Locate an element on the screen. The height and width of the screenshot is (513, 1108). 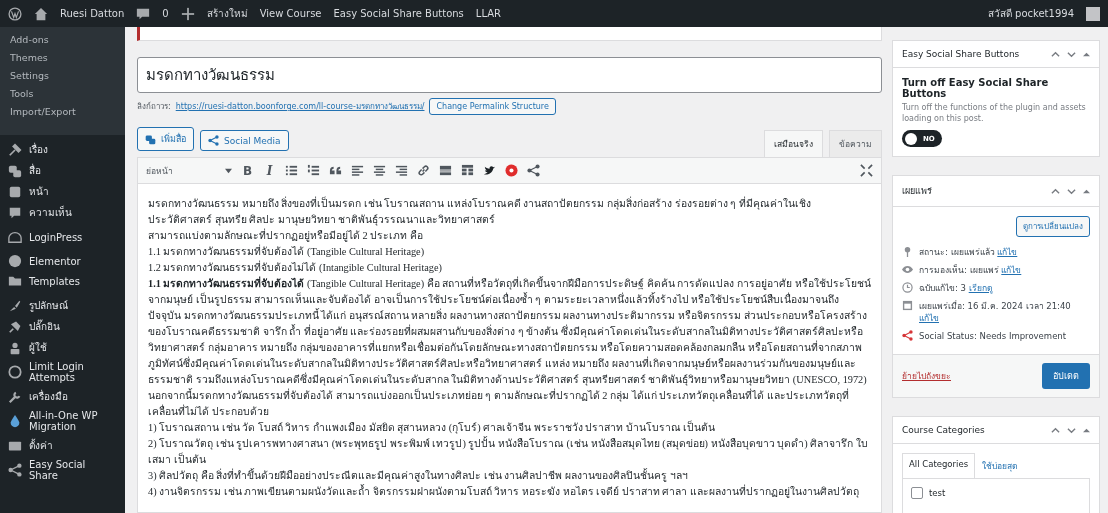
submenu-item: Add-ons is located at coordinates (62, 40).